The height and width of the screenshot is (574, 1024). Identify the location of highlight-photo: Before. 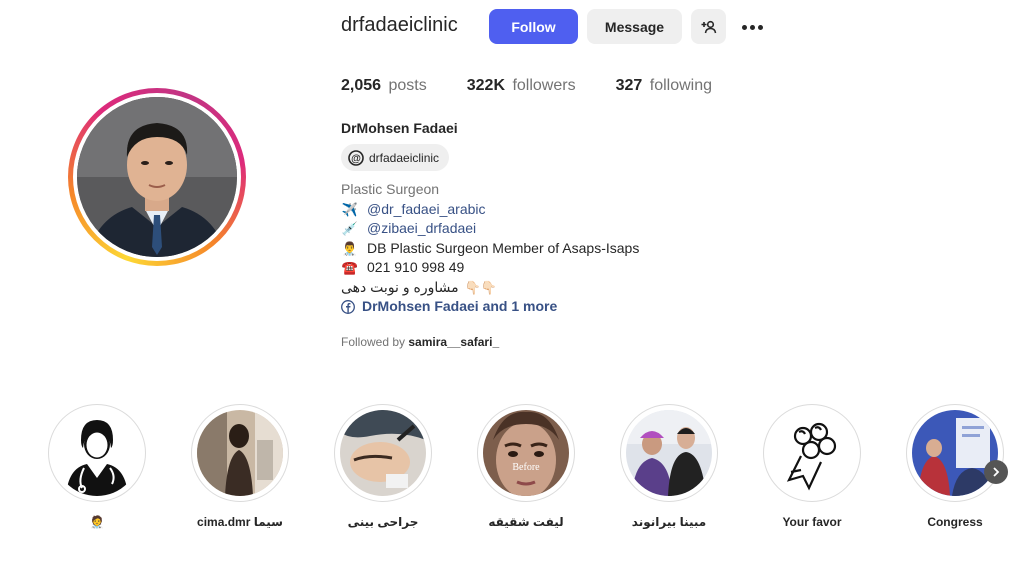
(526, 453).